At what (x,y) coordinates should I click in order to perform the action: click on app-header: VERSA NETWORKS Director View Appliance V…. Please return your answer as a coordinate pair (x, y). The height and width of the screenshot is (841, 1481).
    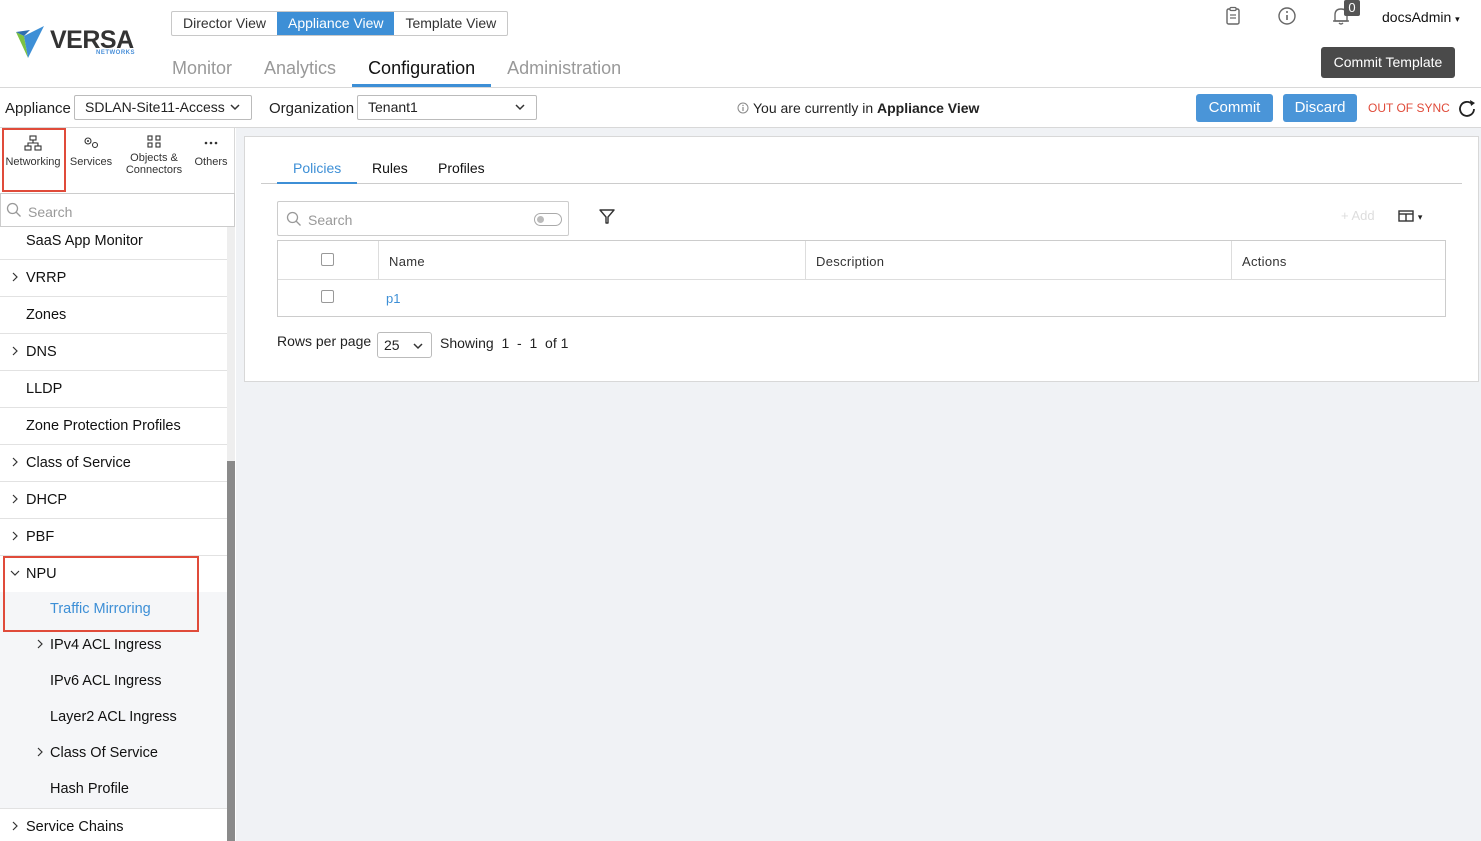
    Looking at the image, I should click on (740, 44).